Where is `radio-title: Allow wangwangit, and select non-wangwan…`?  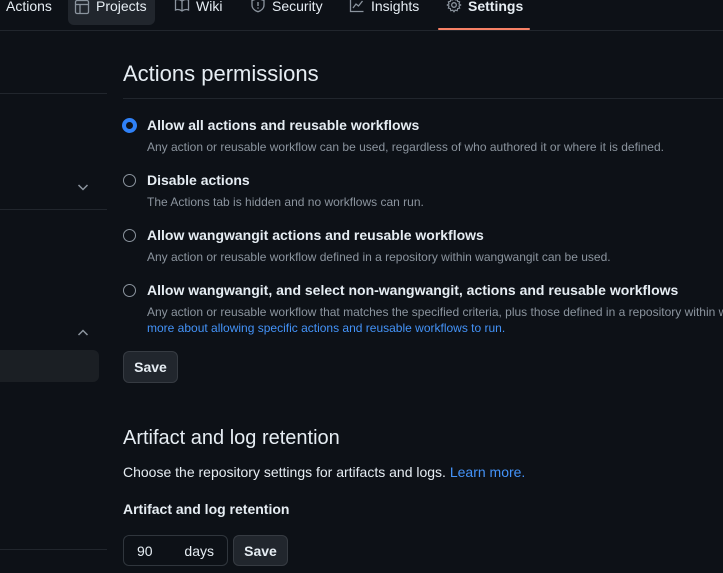 radio-title: Allow wangwangit, and select non-wangwan… is located at coordinates (413, 290).